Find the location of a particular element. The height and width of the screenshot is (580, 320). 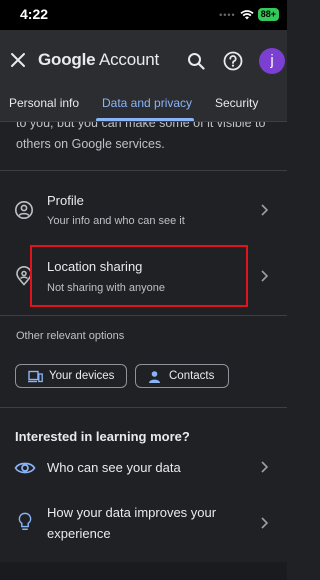

person-icon is located at coordinates (24, 210).